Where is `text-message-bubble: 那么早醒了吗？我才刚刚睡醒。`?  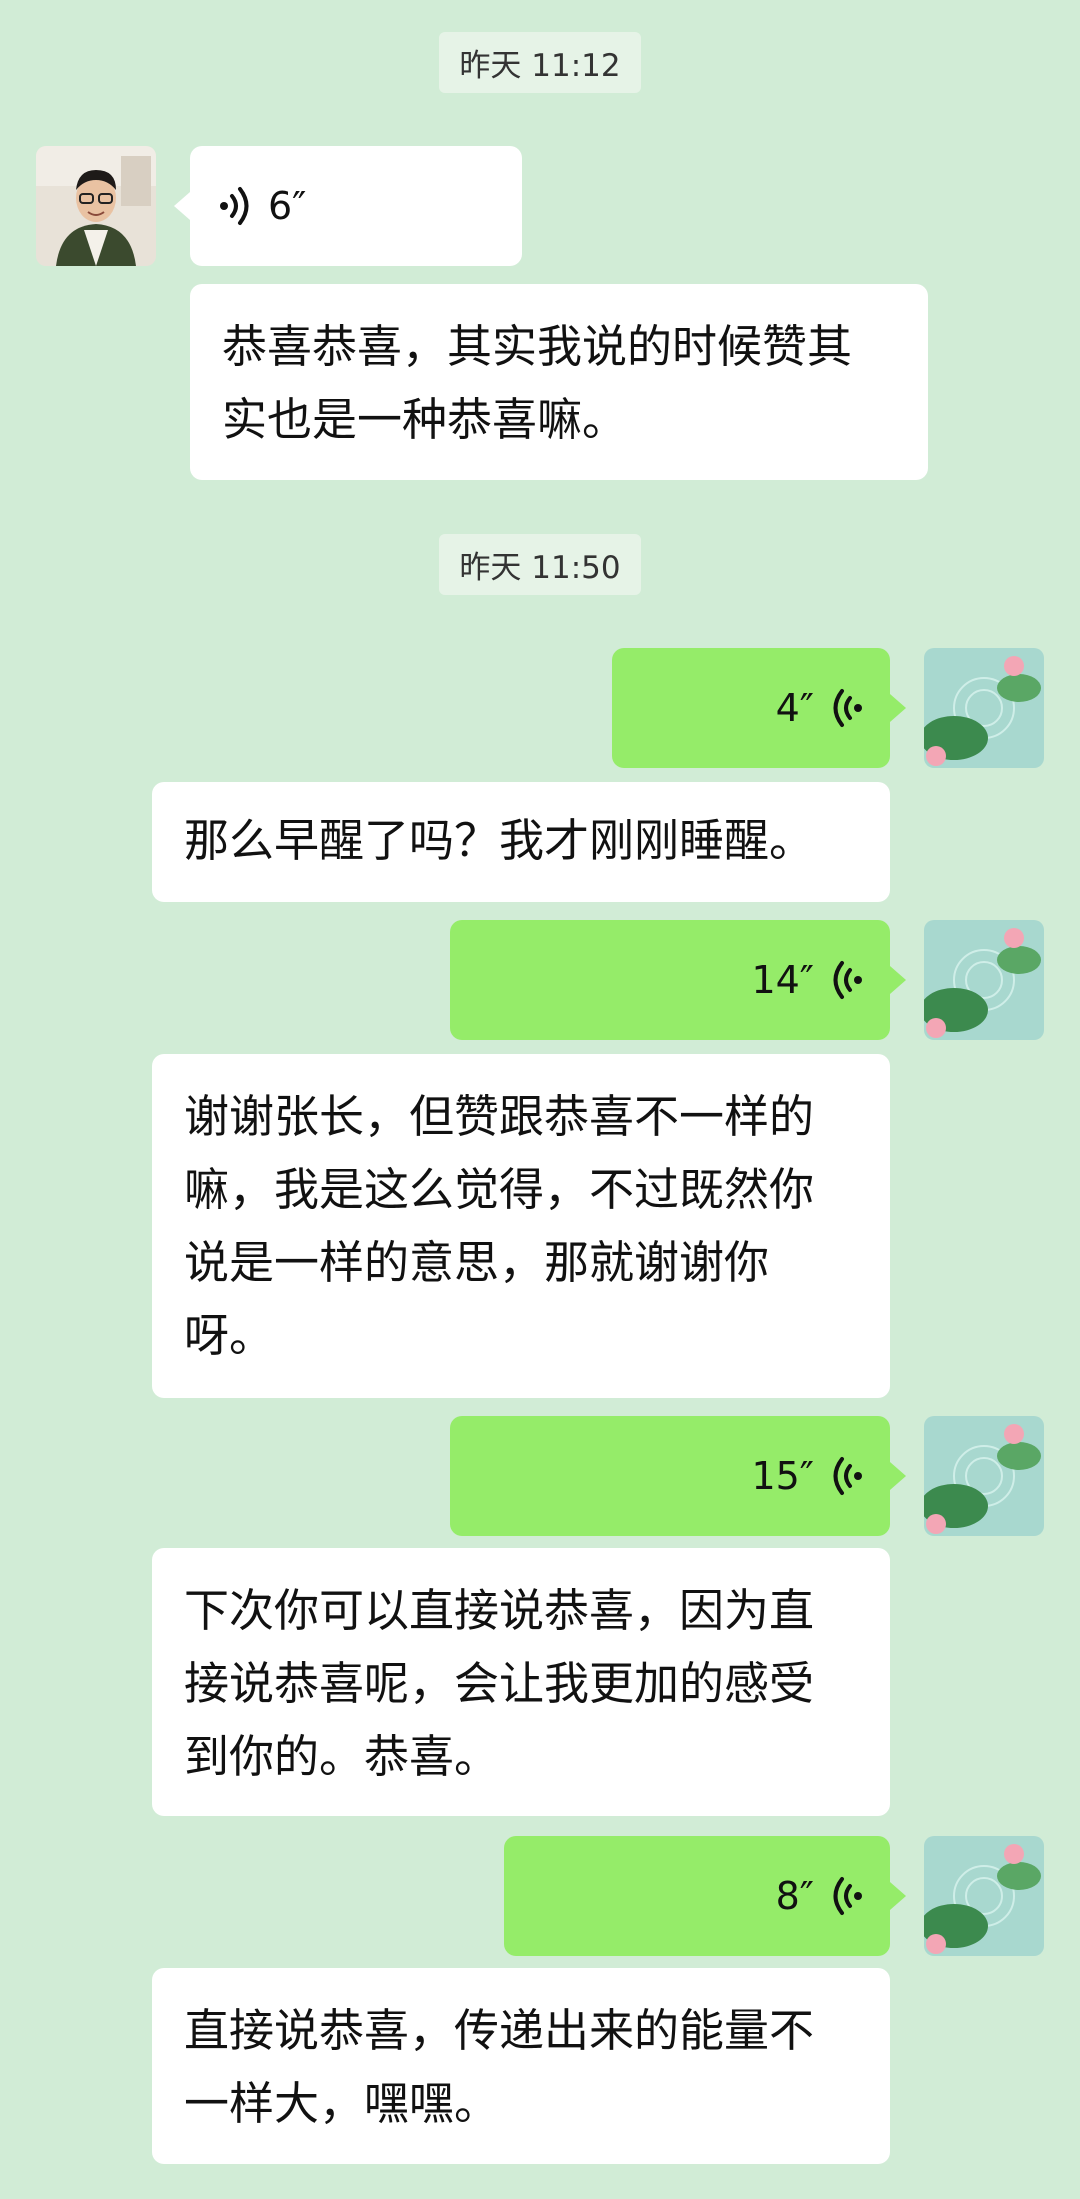
text-message-bubble: 那么早醒了吗？我才刚刚睡醒。 is located at coordinates (521, 842).